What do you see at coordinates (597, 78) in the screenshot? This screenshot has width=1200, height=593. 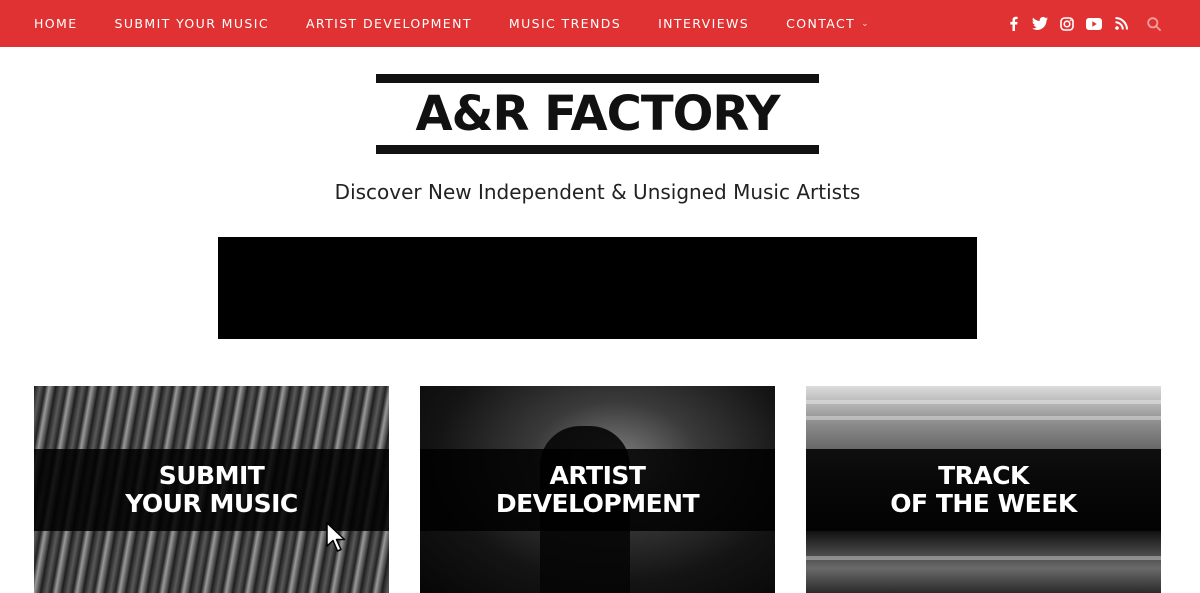 I see `logo-top-rule` at bounding box center [597, 78].